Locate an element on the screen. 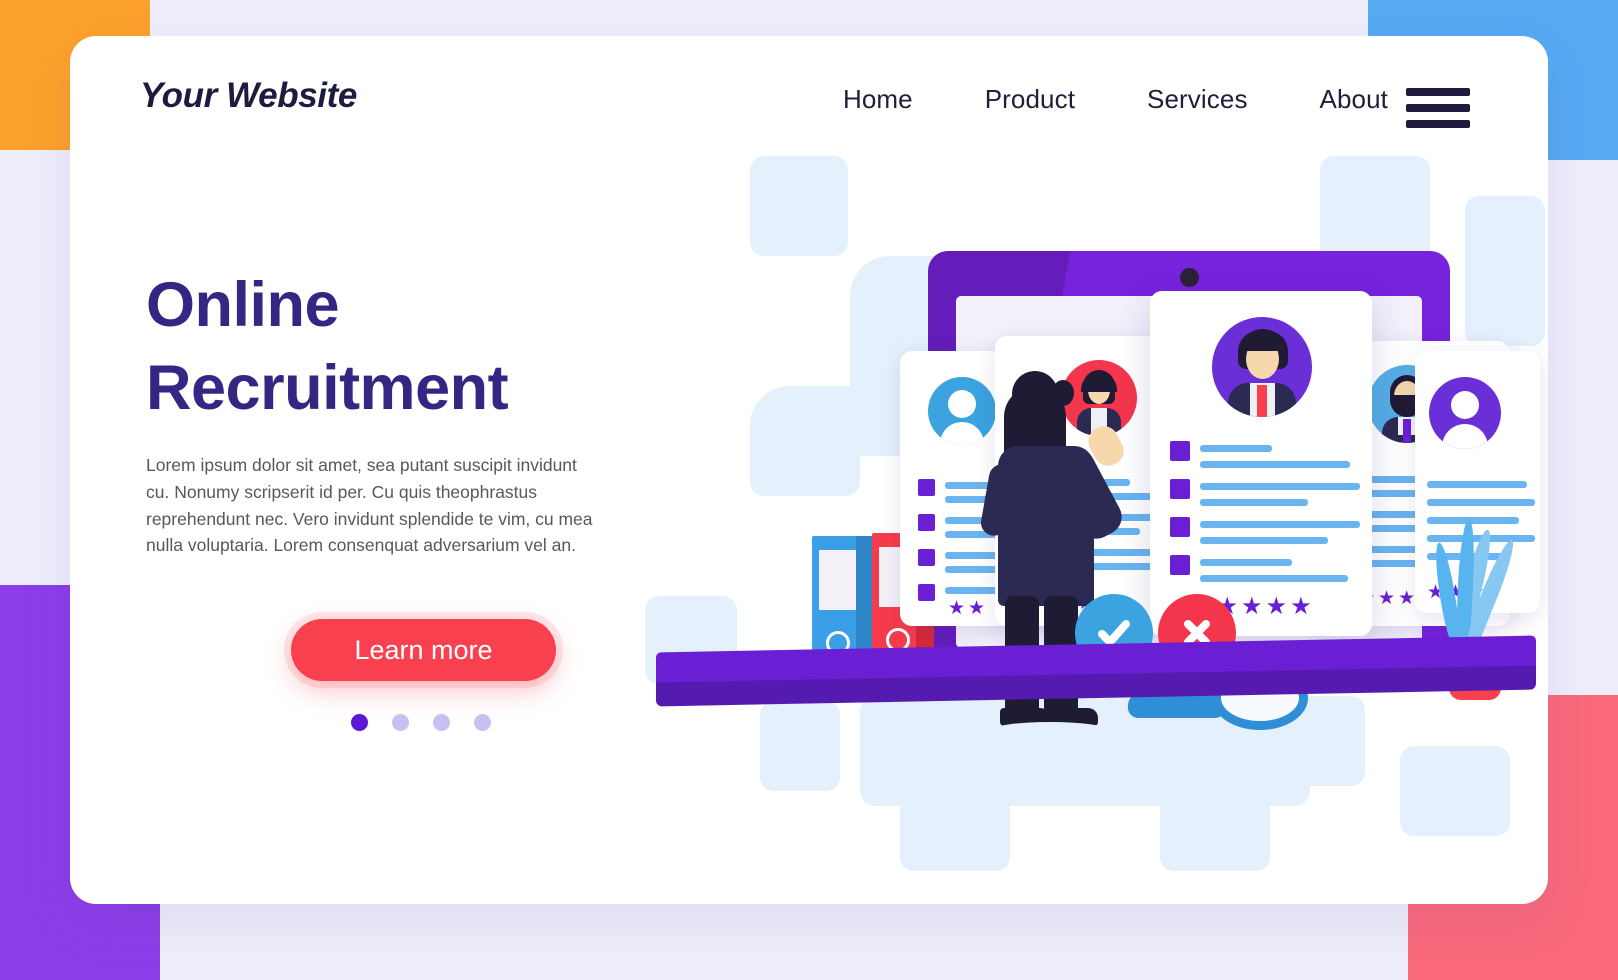 This screenshot has width=1618, height=980. person-bun is located at coordinates (1063, 393).